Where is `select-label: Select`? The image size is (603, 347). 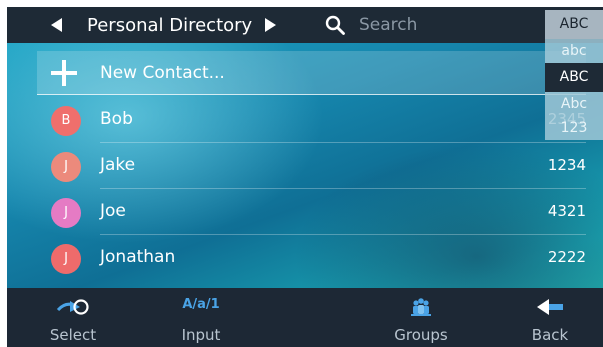
select-label: Select is located at coordinates (73, 335).